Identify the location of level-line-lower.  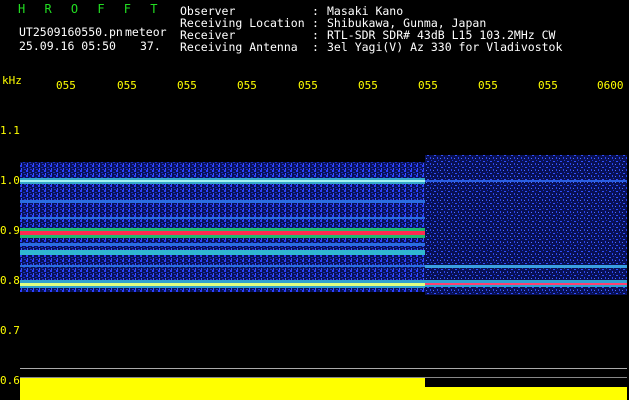
(323, 377).